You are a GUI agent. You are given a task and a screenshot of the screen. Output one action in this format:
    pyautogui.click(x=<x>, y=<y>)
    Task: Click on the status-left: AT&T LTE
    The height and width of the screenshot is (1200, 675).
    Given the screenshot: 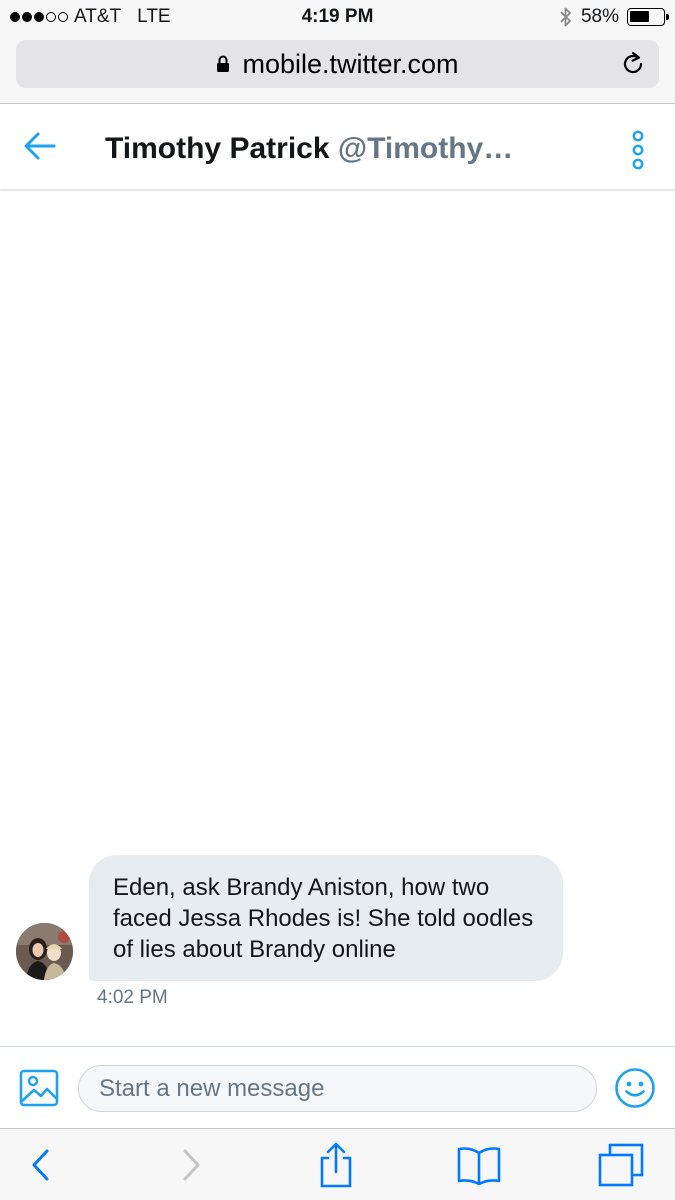 What is the action you would take?
    pyautogui.click(x=90, y=17)
    